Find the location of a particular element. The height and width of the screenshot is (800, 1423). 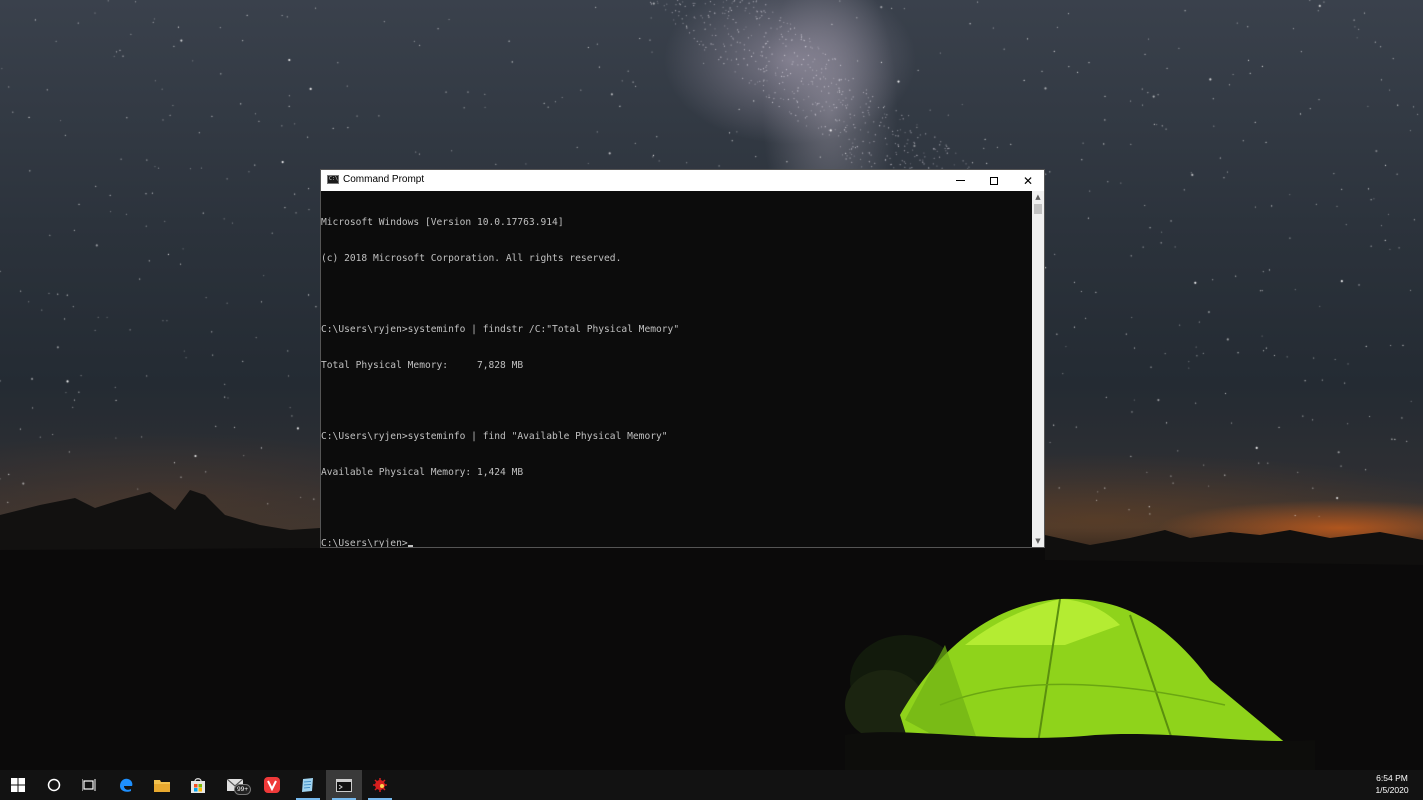

console-prompt-line: C:\Users\ryjen> is located at coordinates (676, 542).